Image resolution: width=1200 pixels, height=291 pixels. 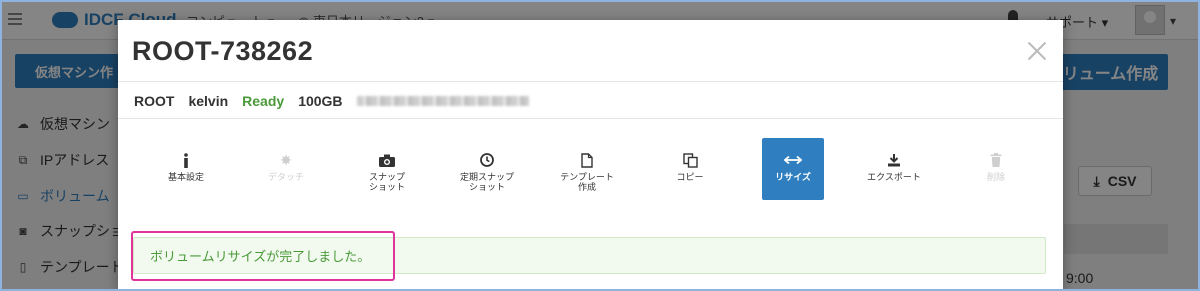 What do you see at coordinates (186, 169) in the screenshot?
I see `basic-settings-button: 基本設定` at bounding box center [186, 169].